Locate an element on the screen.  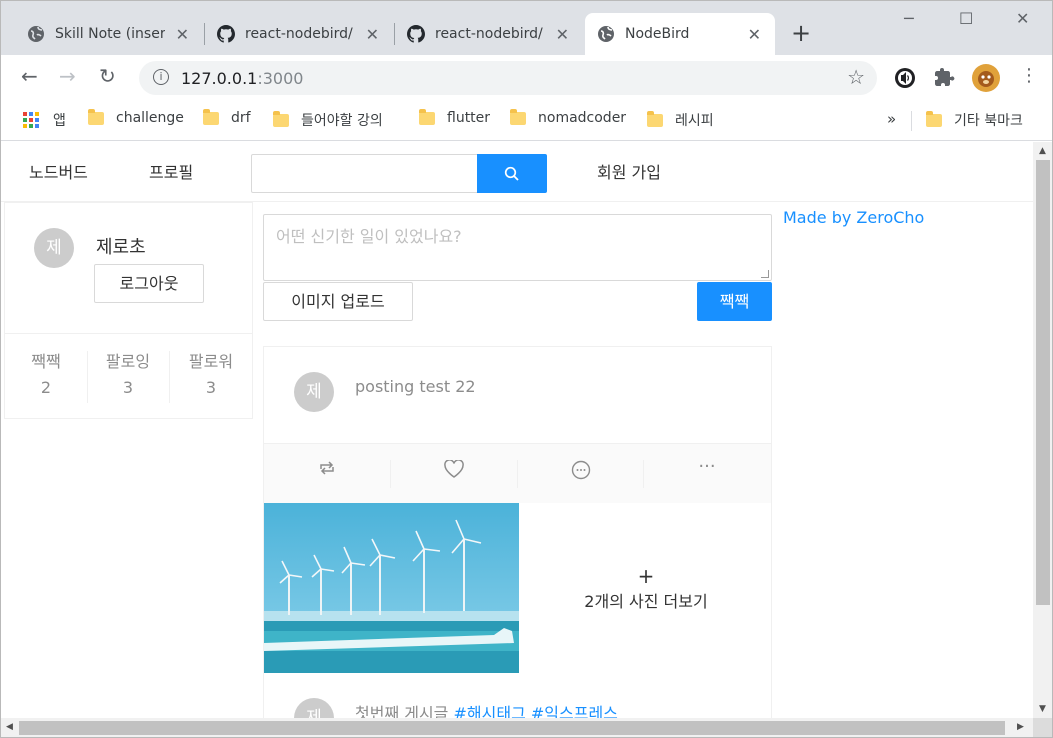
bookmark-label: 기타 북마크 is located at coordinates (988, 121).